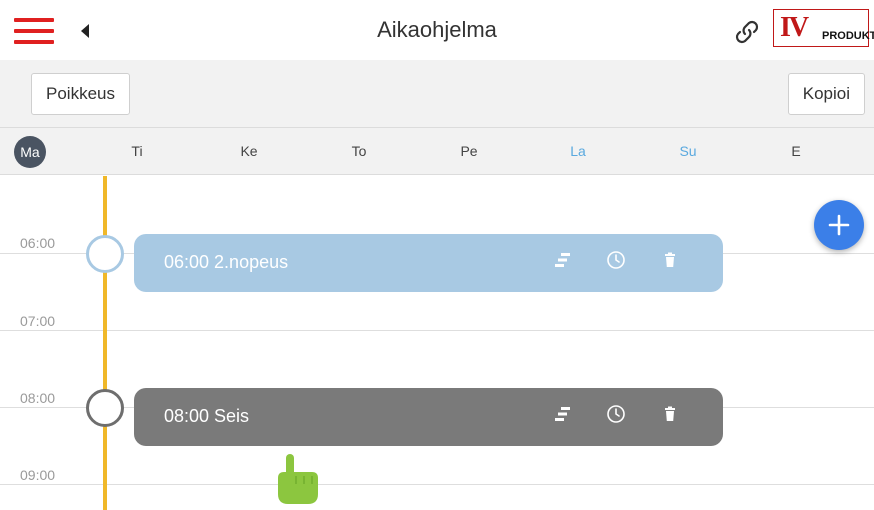 The width and height of the screenshot is (874, 510). Describe the element at coordinates (297, 480) in the screenshot. I see `pointer-hand-icon` at that location.